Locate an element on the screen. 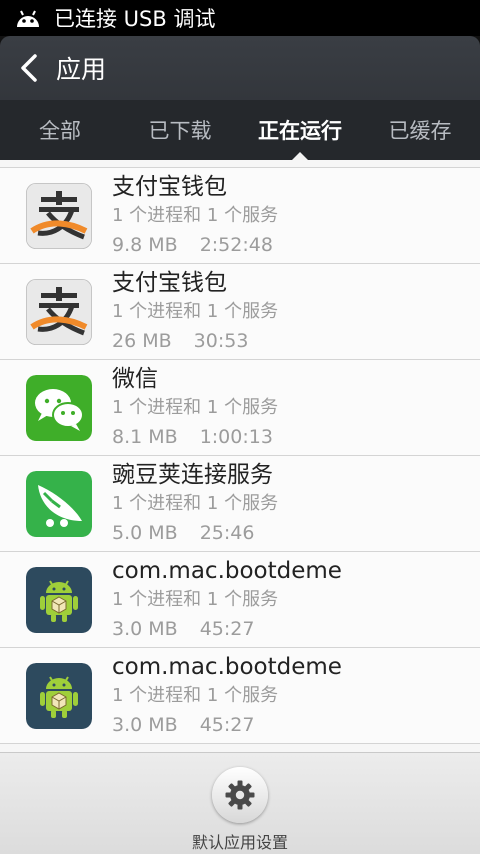 The image size is (480, 854). app-header: 应用 全部 已下载 正在运行 已缓存 is located at coordinates (240, 98).